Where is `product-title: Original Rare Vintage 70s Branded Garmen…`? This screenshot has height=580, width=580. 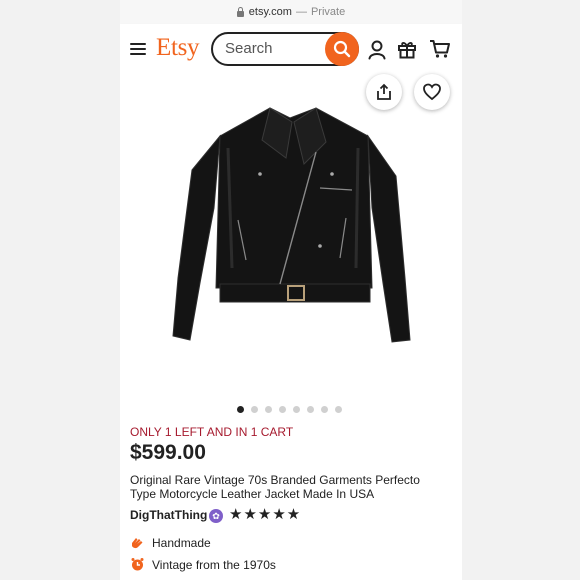 product-title: Original Rare Vintage 70s Branded Garmen… is located at coordinates (275, 487).